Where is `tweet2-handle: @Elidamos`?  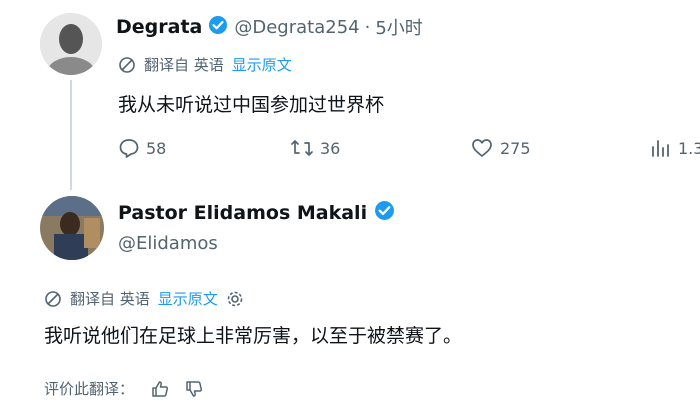 tweet2-handle: @Elidamos is located at coordinates (168, 243).